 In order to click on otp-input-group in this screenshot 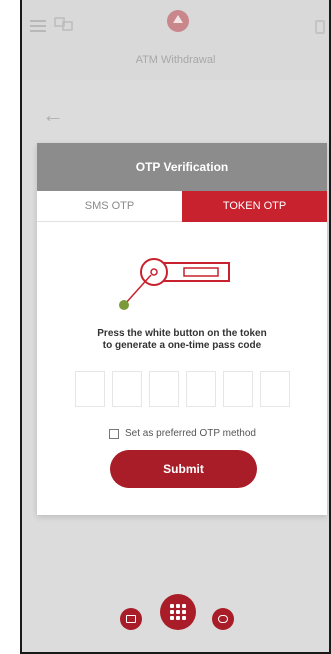, I will do `click(182, 389)`.